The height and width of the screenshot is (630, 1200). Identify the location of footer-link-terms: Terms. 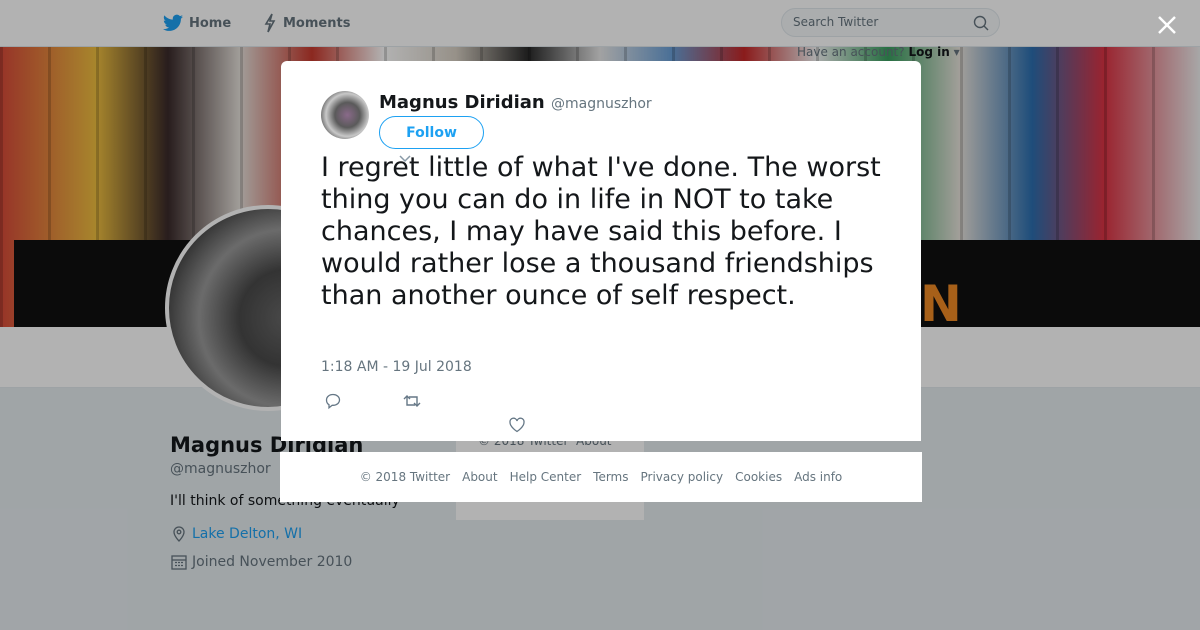
(610, 477).